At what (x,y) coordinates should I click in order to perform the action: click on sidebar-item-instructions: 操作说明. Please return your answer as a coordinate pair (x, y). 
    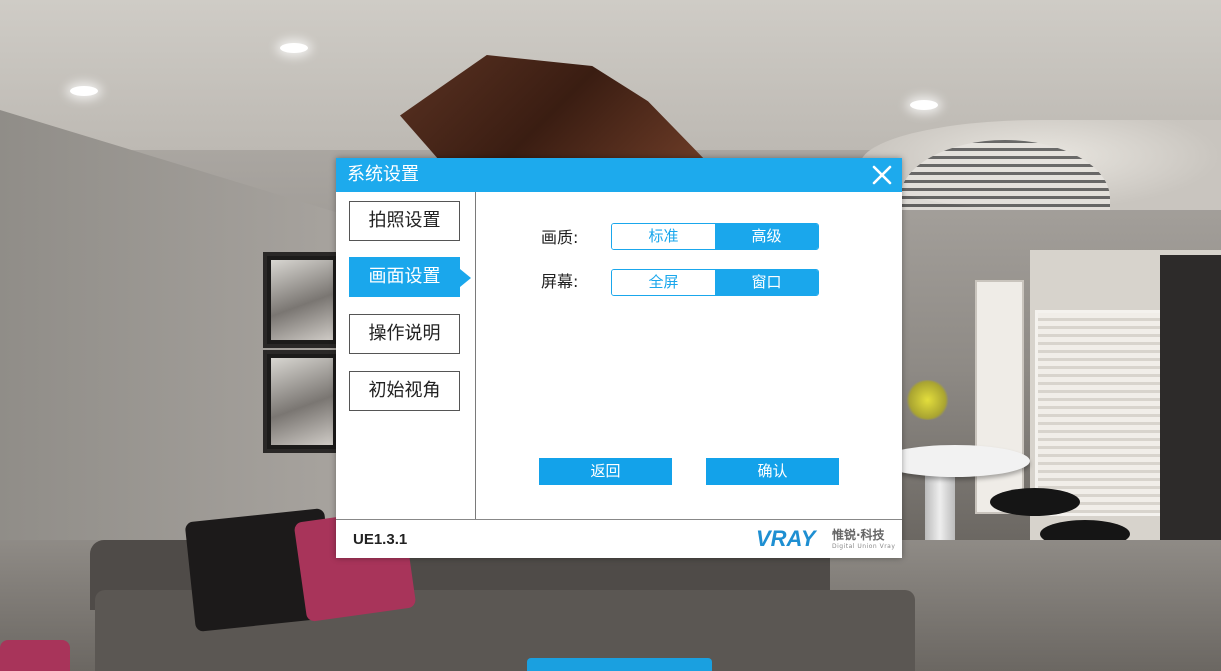
    Looking at the image, I should click on (404, 334).